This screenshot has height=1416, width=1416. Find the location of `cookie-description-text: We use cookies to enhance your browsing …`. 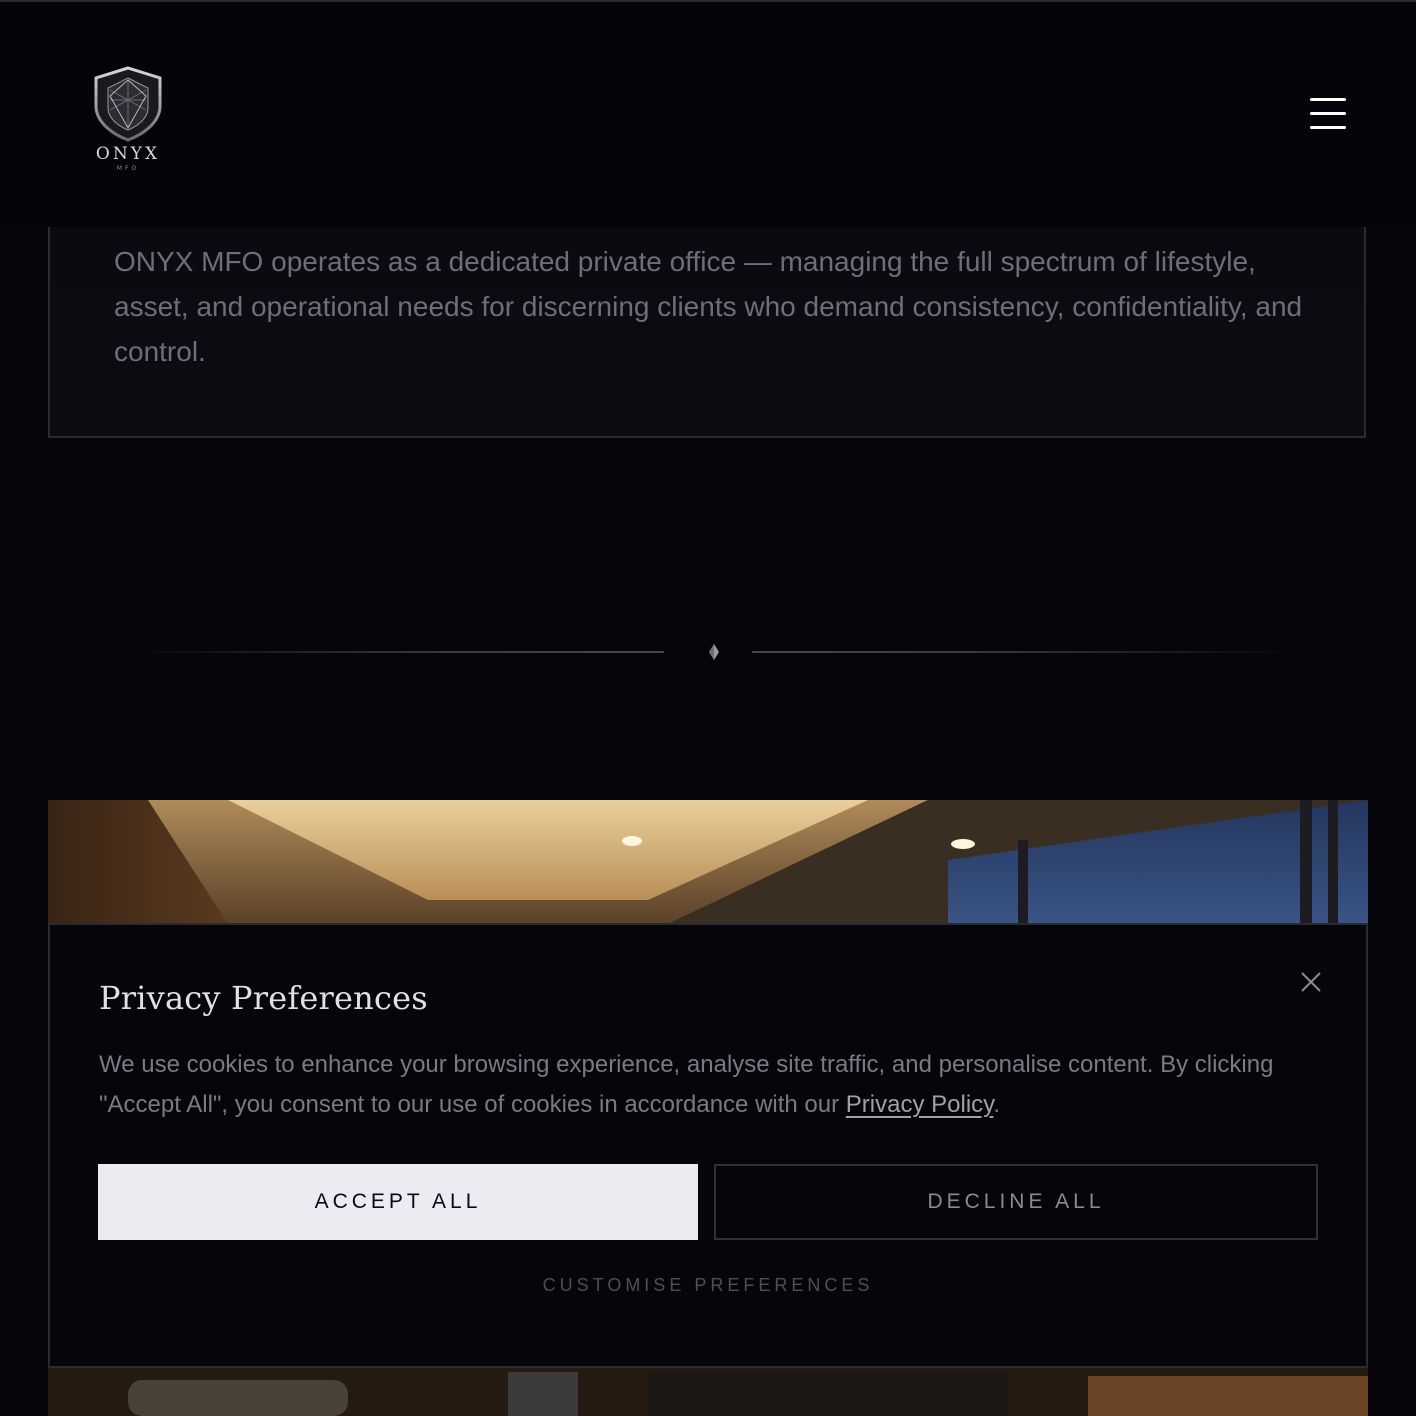

cookie-description-text: We use cookies to enhance your browsing … is located at coordinates (686, 1084).